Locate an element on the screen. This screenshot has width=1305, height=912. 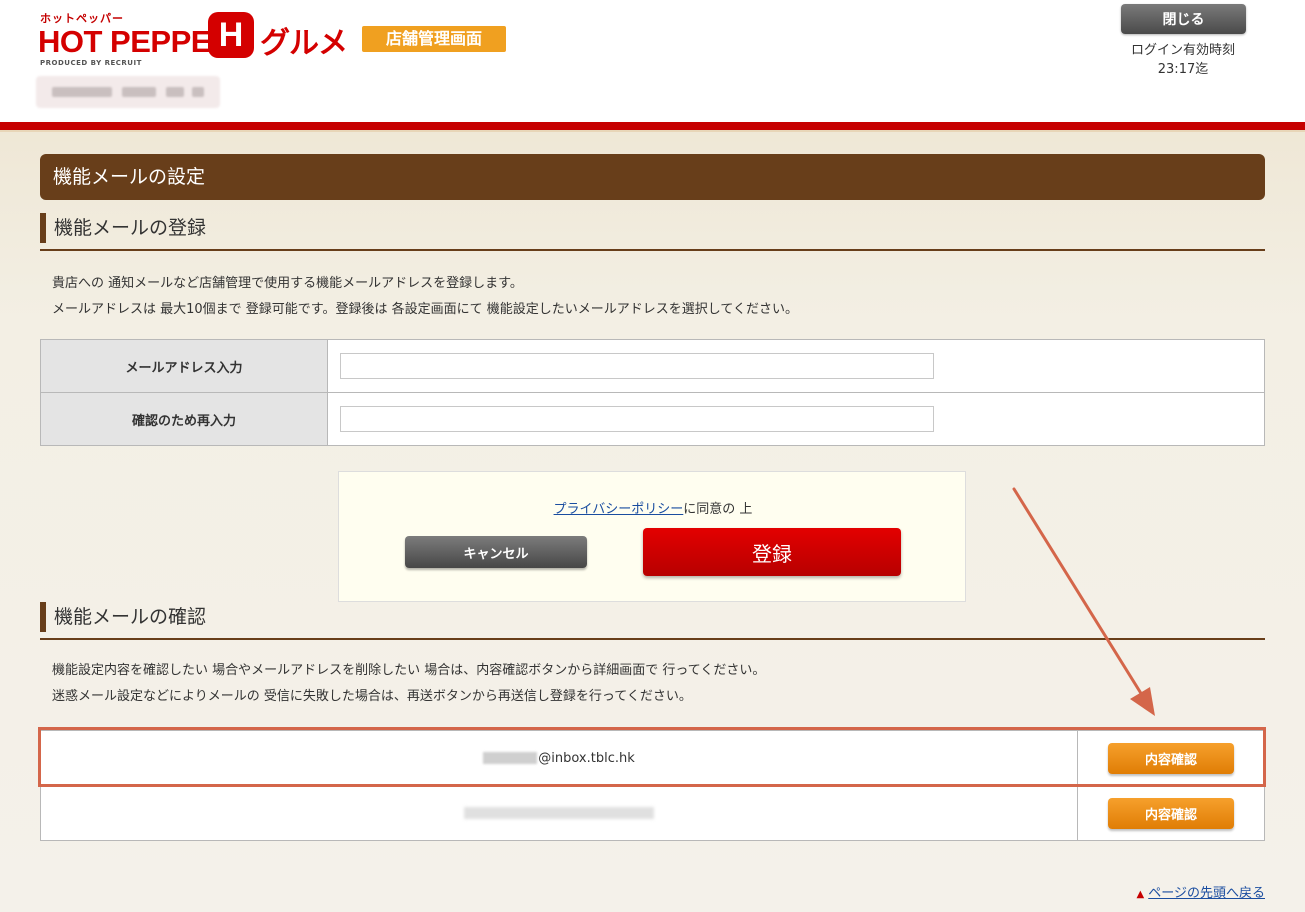
redacted-address is located at coordinates (559, 813).